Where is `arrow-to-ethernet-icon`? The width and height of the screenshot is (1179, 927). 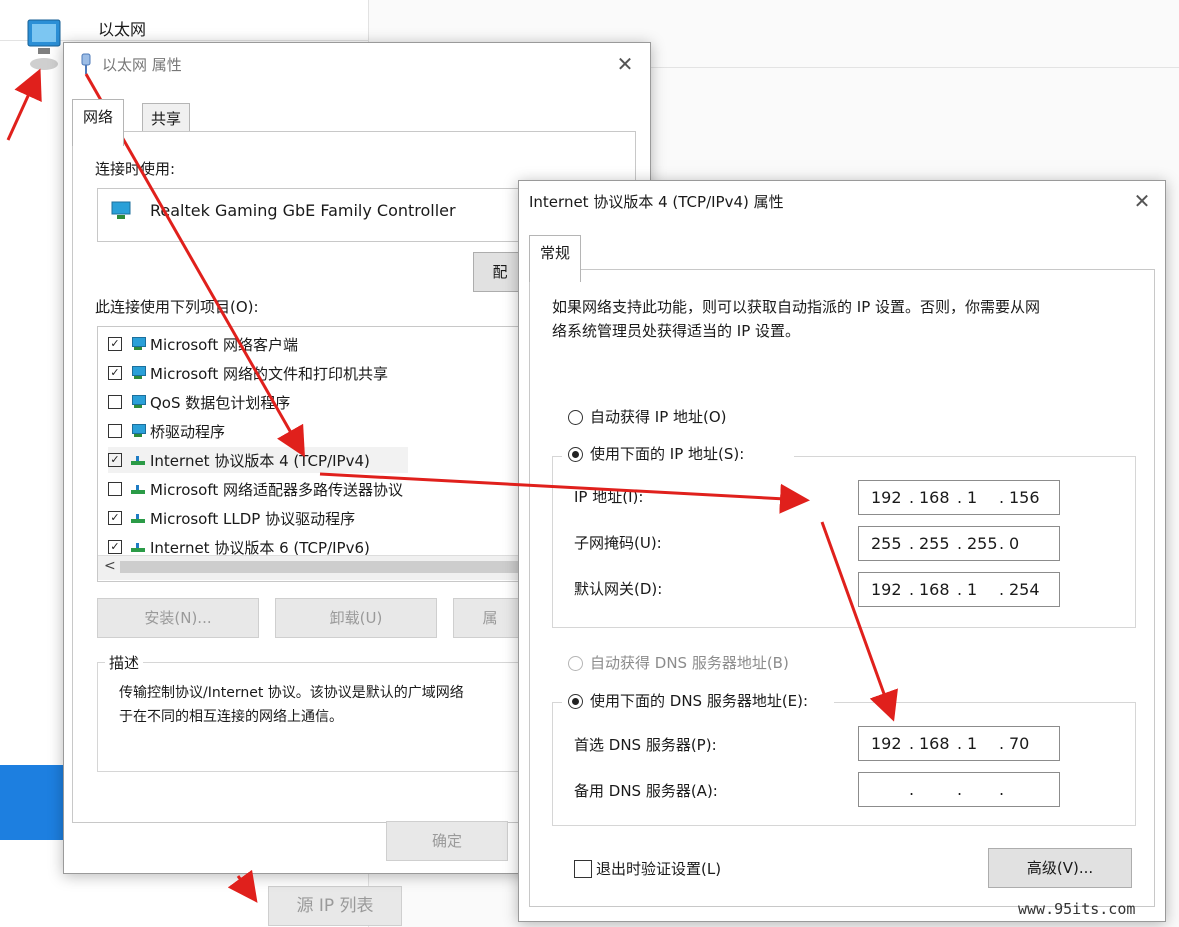
arrow-to-ethernet-icon is located at coordinates (24, 104).